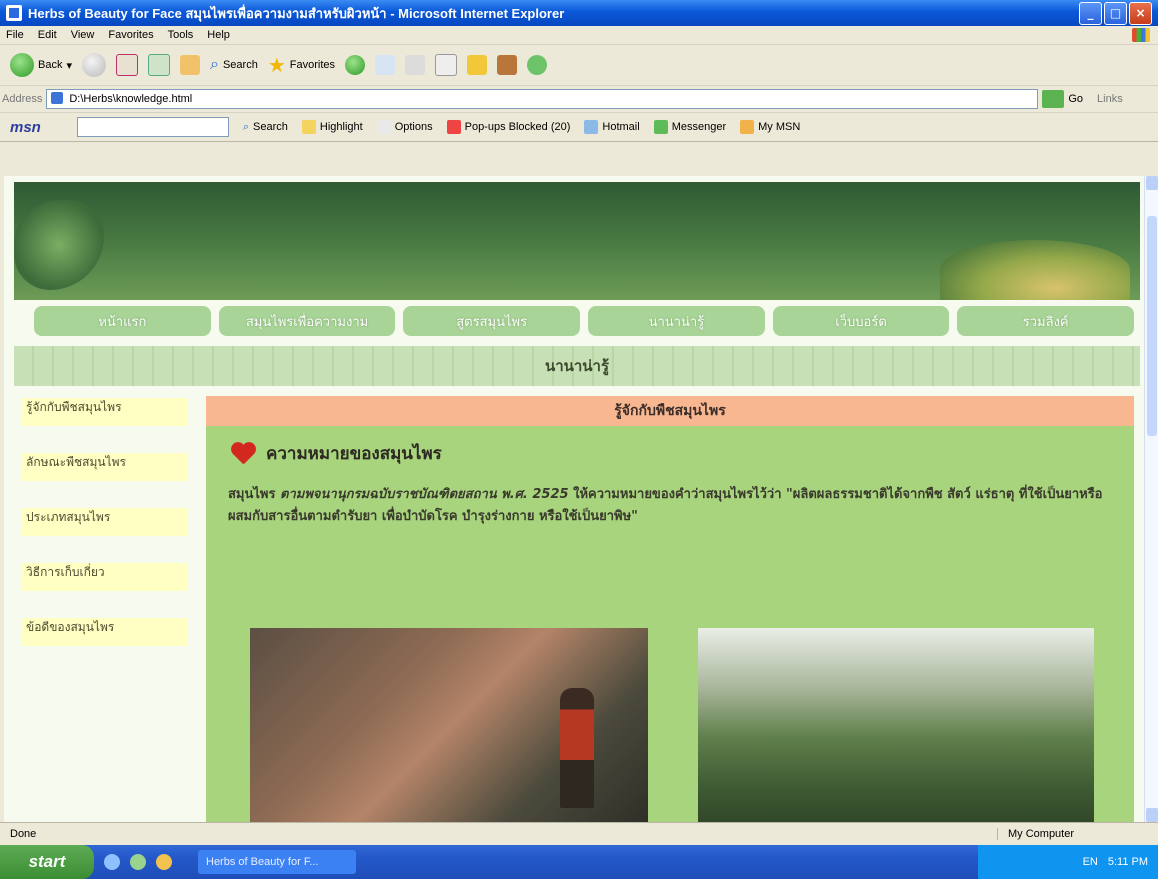 This screenshot has height=879, width=1158. Describe the element at coordinates (83, 35) in the screenshot. I see `menu-view: View` at that location.